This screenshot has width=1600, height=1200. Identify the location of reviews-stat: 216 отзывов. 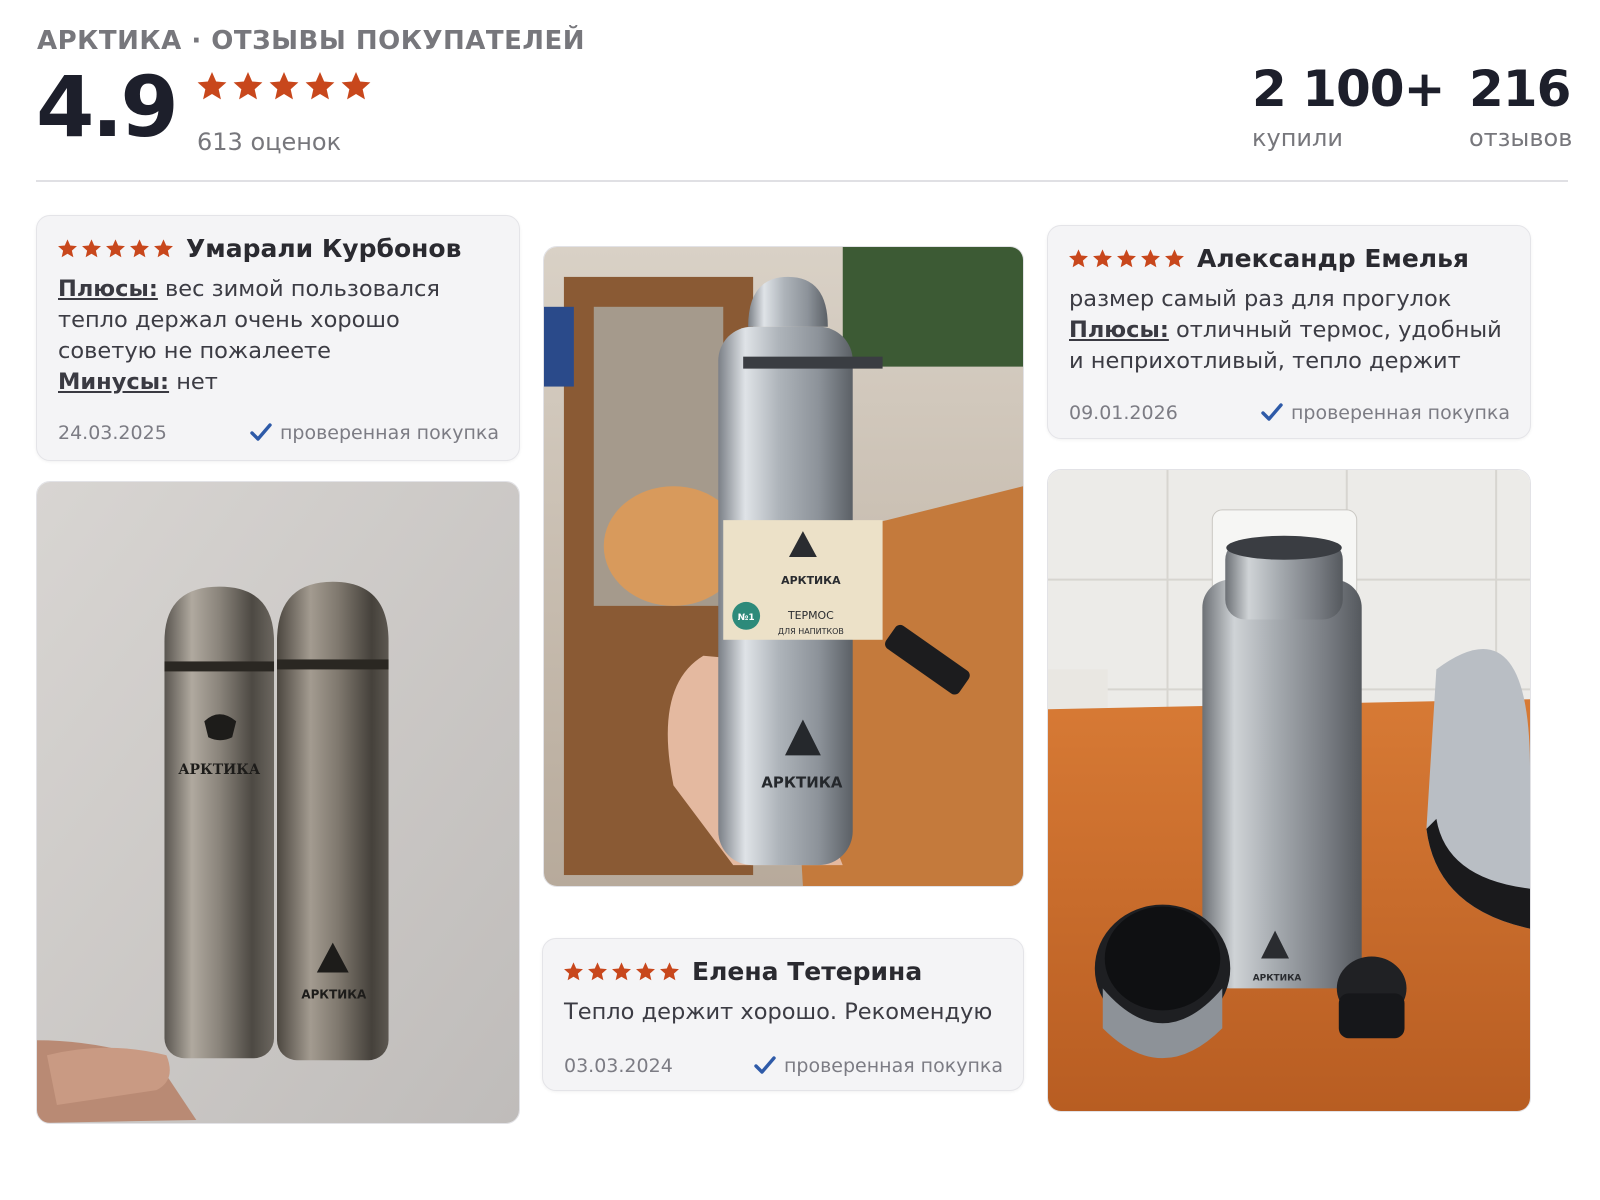
(1520, 106).